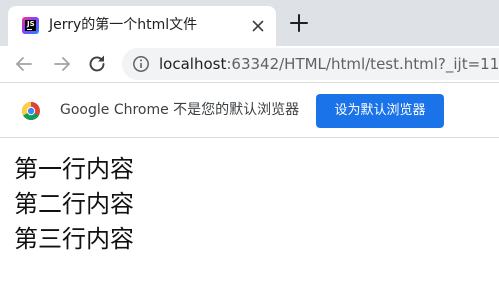  I want to click on chrome-logo-icon, so click(31, 111).